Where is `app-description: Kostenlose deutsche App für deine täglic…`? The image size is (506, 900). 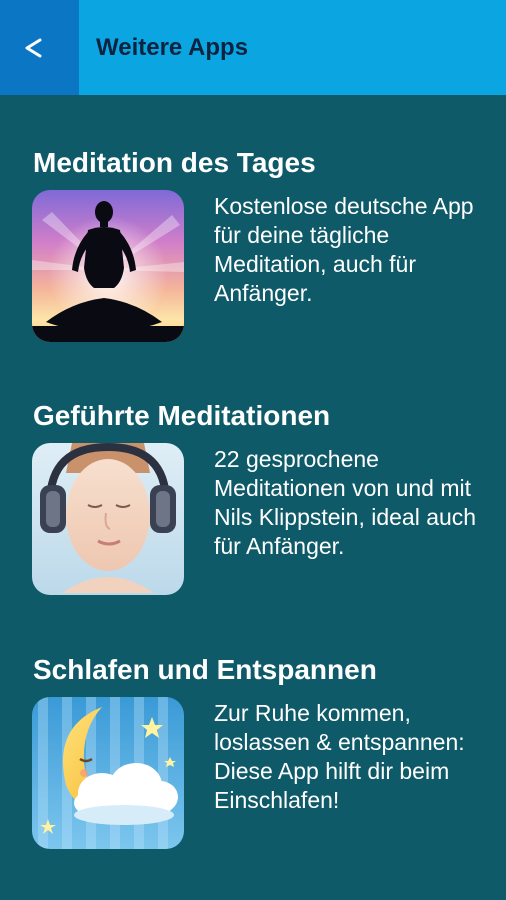 app-description: Kostenlose deutsche App für deine täglic… is located at coordinates (344, 249).